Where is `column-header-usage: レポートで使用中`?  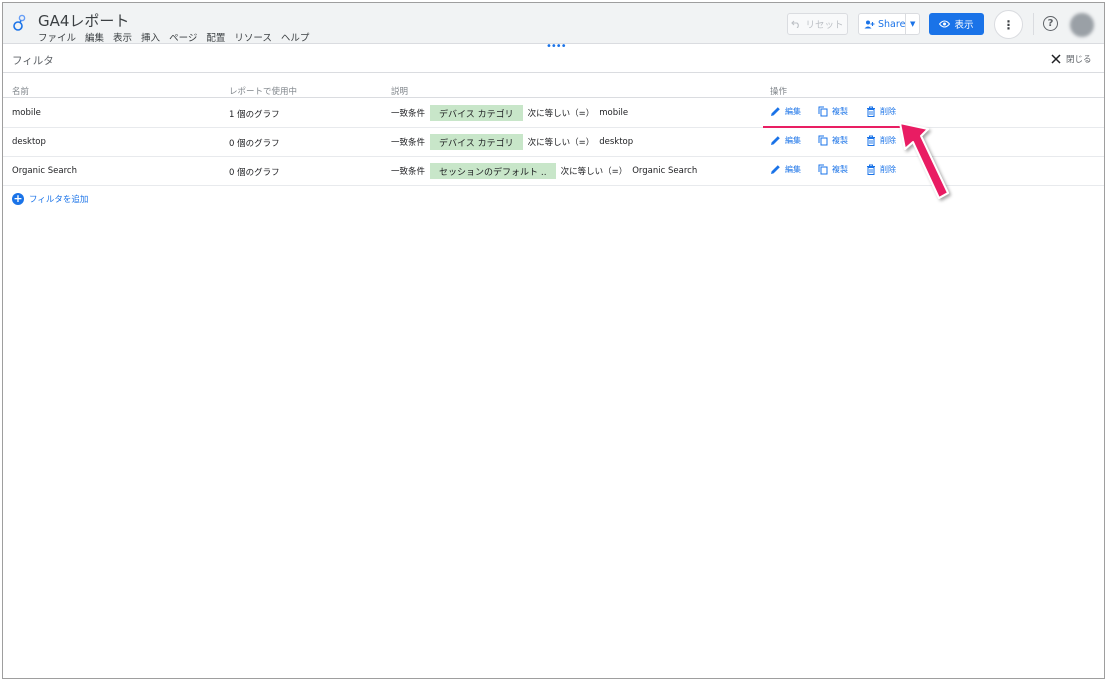 column-header-usage: レポートで使用中 is located at coordinates (263, 92).